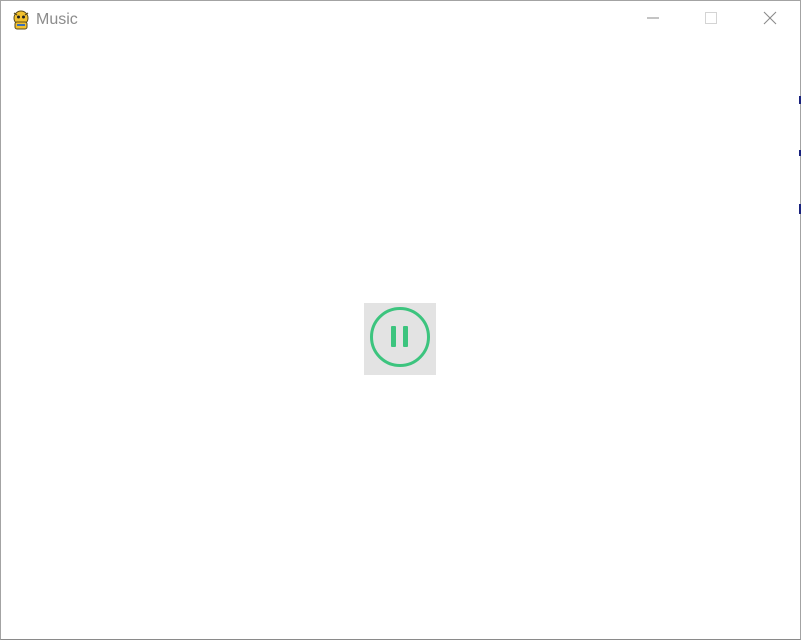 The height and width of the screenshot is (641, 801). I want to click on maximize-icon, so click(711, 20).